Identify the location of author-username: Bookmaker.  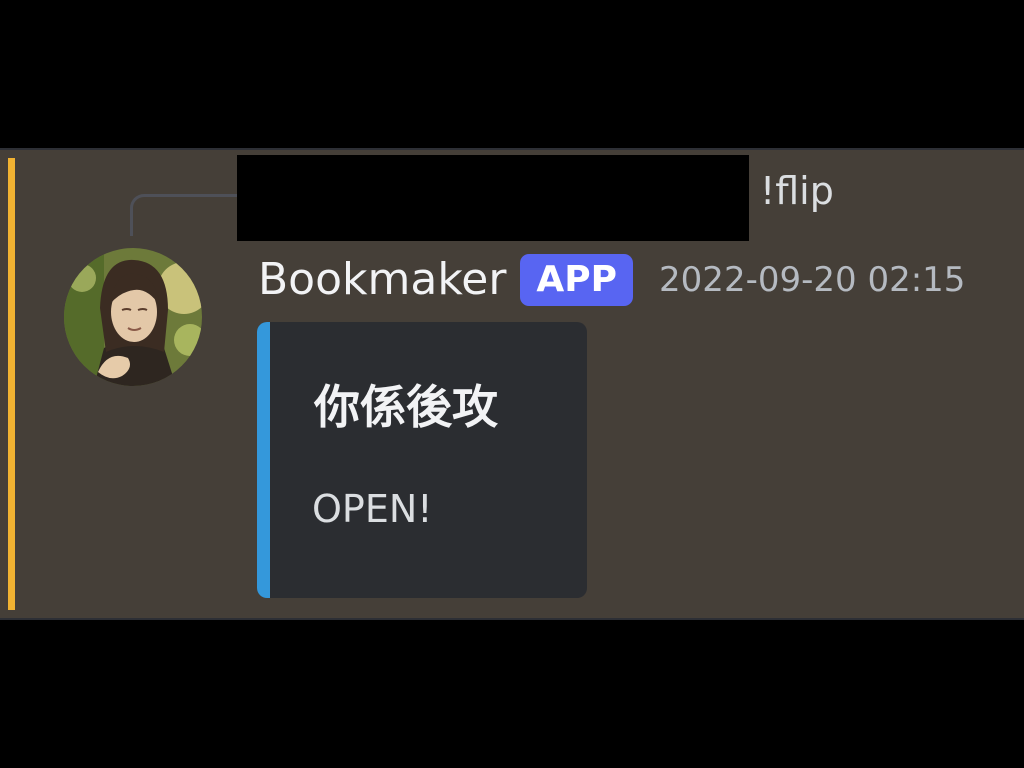
(382, 280).